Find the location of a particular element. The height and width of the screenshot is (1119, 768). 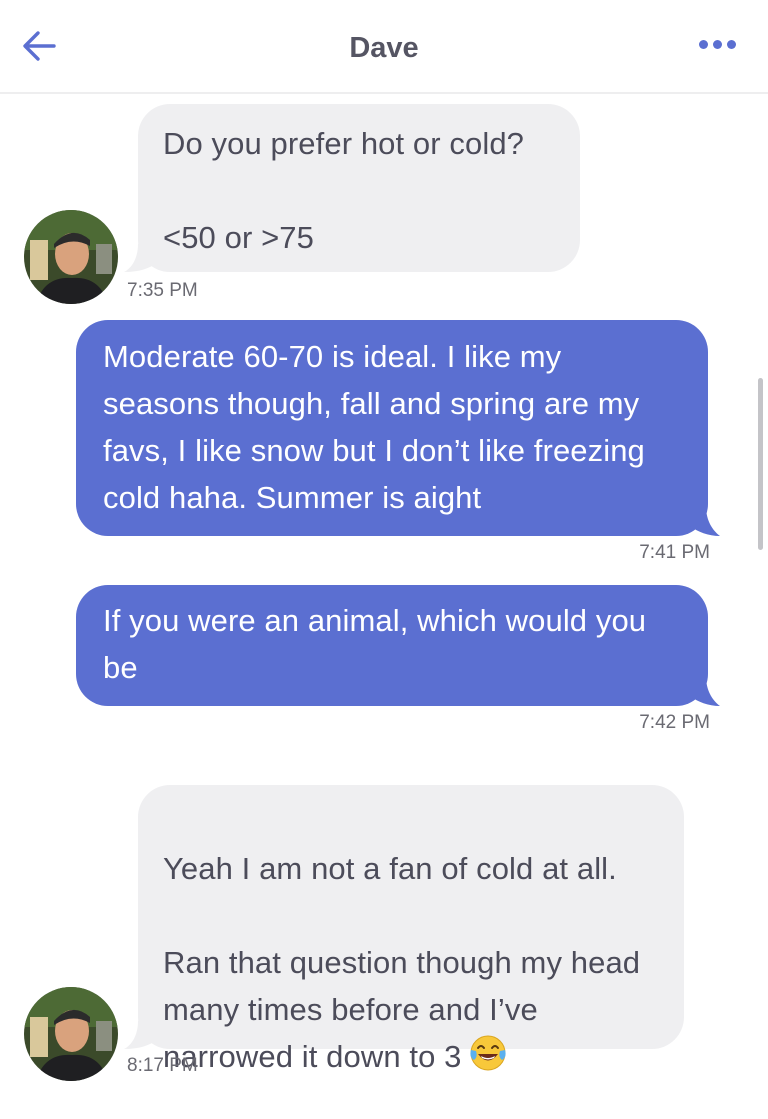

more-options-button is located at coordinates (717, 44).